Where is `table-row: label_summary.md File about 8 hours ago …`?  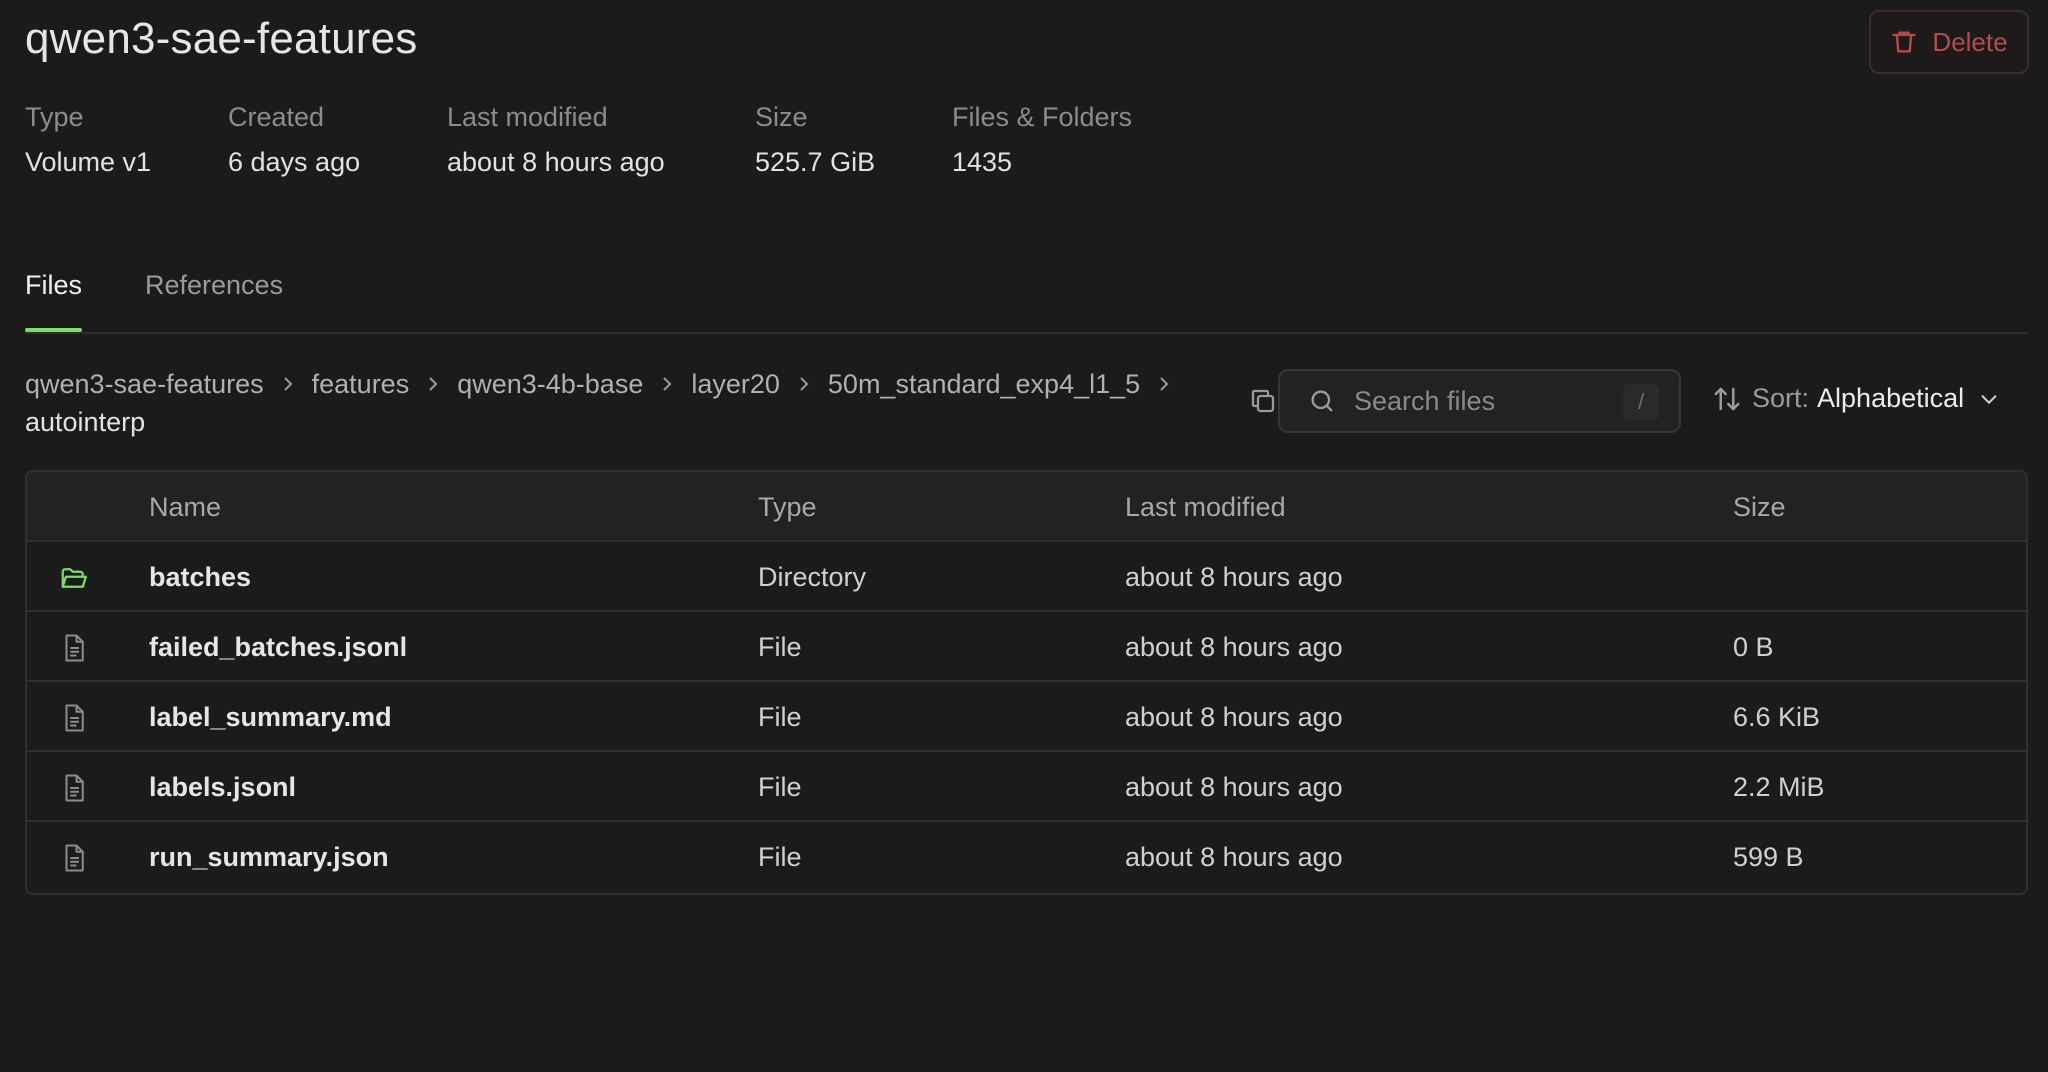
table-row: label_summary.md File about 8 hours ago … is located at coordinates (1026, 717).